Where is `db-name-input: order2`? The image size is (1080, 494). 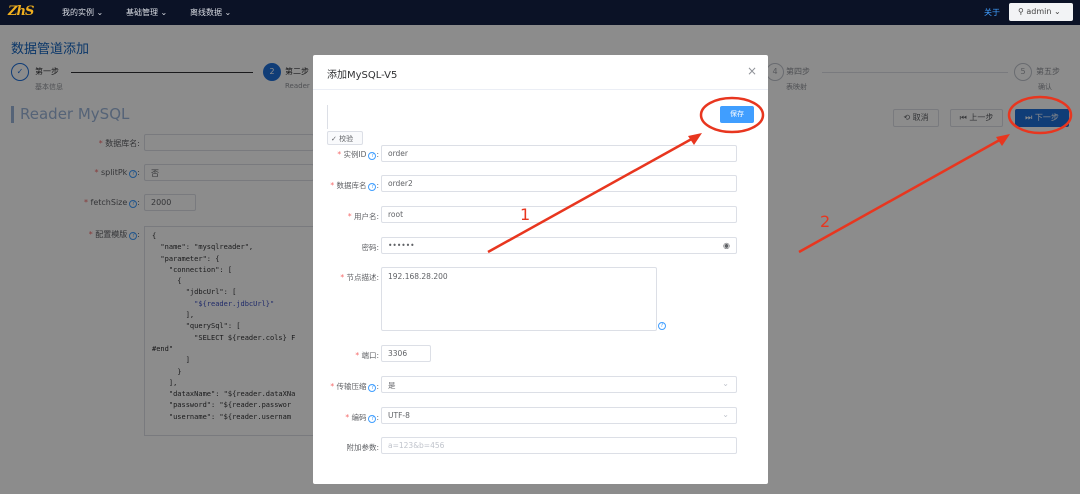 db-name-input: order2 is located at coordinates (559, 183).